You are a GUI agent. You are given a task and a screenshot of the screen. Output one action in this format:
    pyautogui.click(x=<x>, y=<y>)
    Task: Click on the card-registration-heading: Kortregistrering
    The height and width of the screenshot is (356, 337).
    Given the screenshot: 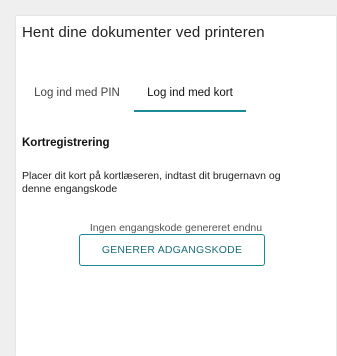 What is the action you would take?
    pyautogui.click(x=66, y=143)
    